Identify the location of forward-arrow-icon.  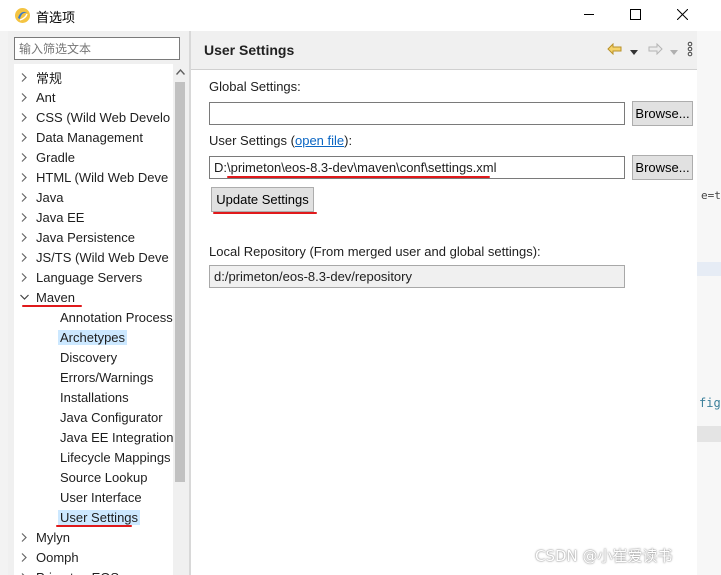
(655, 50).